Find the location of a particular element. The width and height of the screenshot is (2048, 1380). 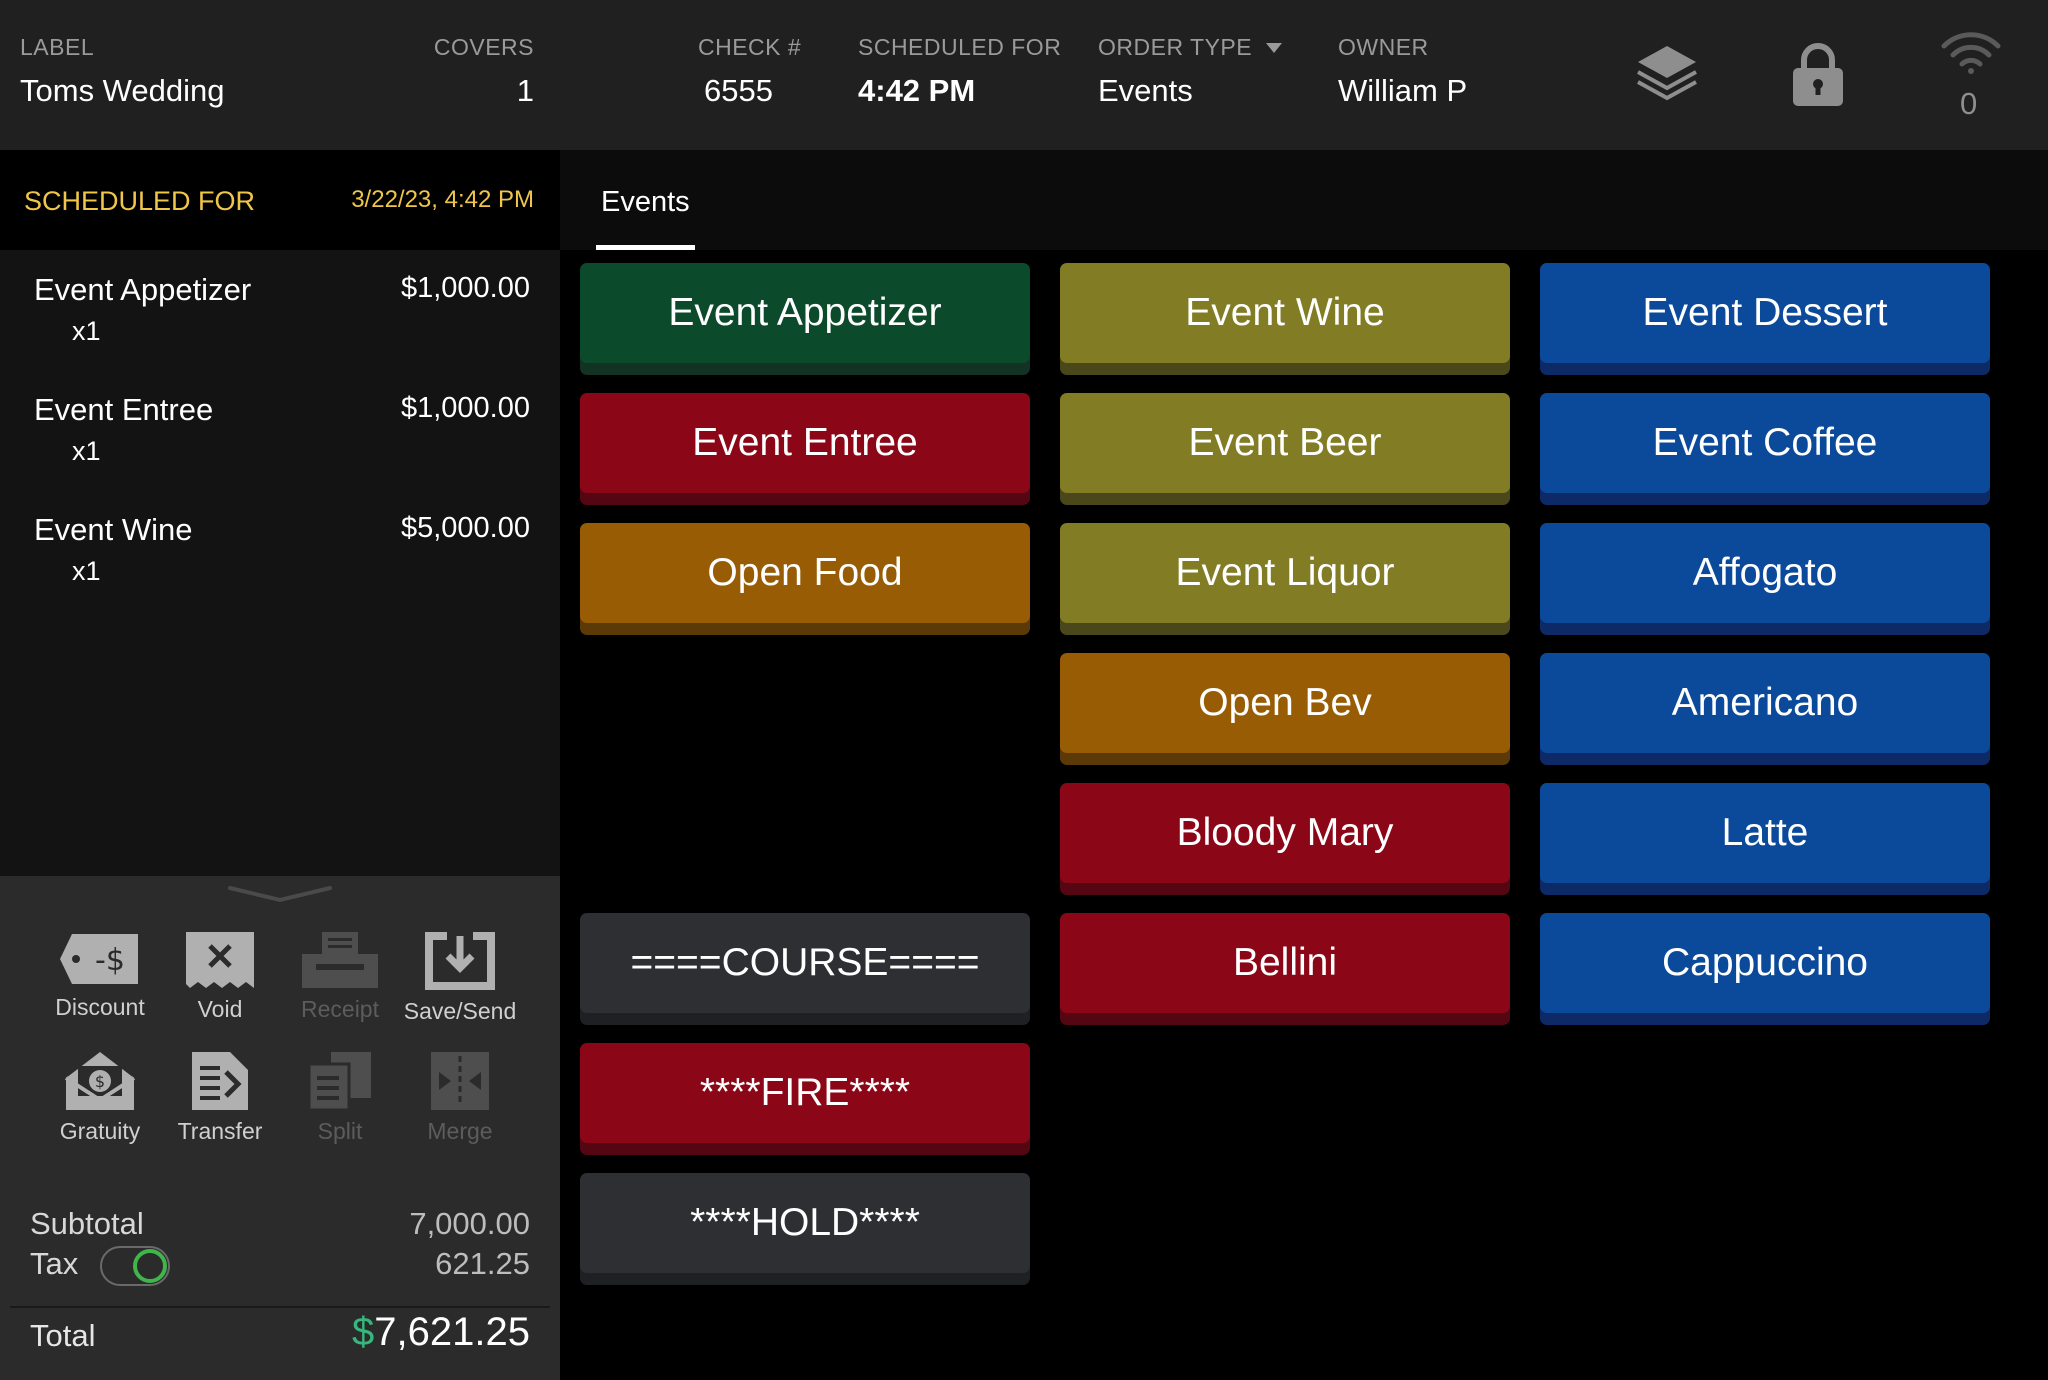

scheduled-bar-label: SCHEDULED FOR is located at coordinates (140, 201).